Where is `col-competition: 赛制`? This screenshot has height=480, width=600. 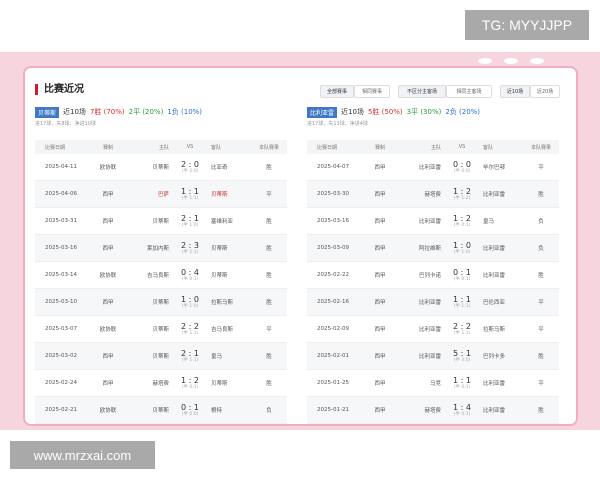
col-competition: 赛制 is located at coordinates (379, 147).